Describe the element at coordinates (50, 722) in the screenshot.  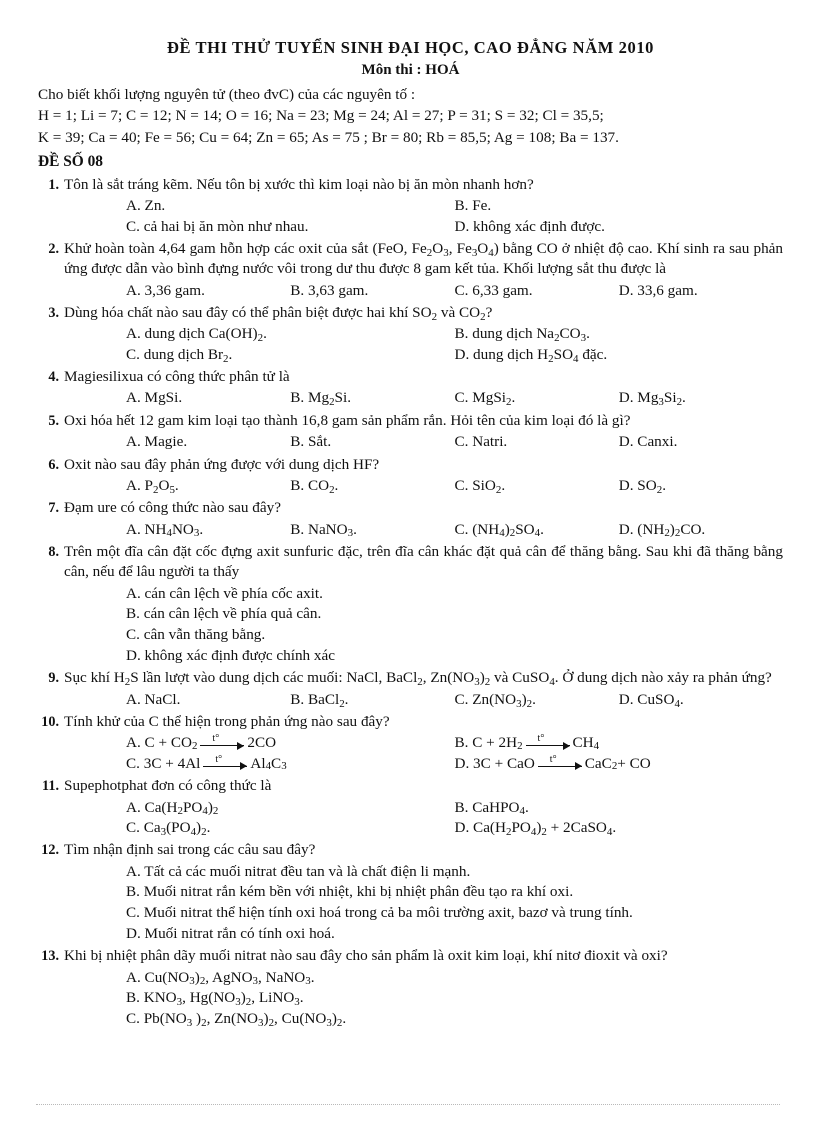
I see `question-number: 10.` at that location.